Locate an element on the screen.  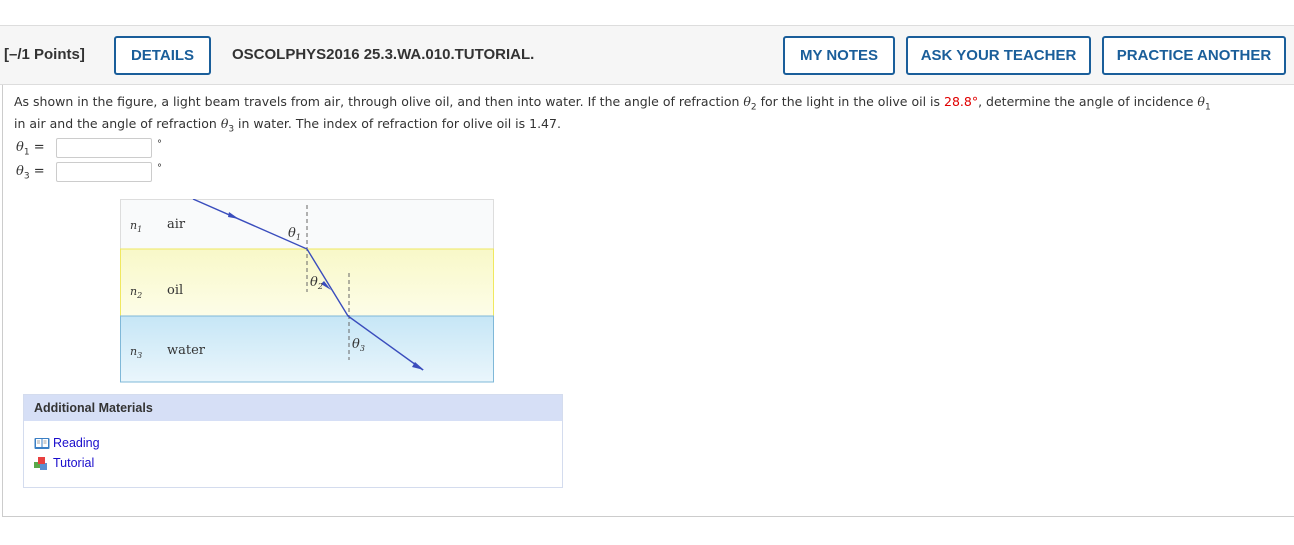
refraction-figure: n1 air n2 oil n3 water θ1 θ2 θ3 is located at coordinates (307, 291).